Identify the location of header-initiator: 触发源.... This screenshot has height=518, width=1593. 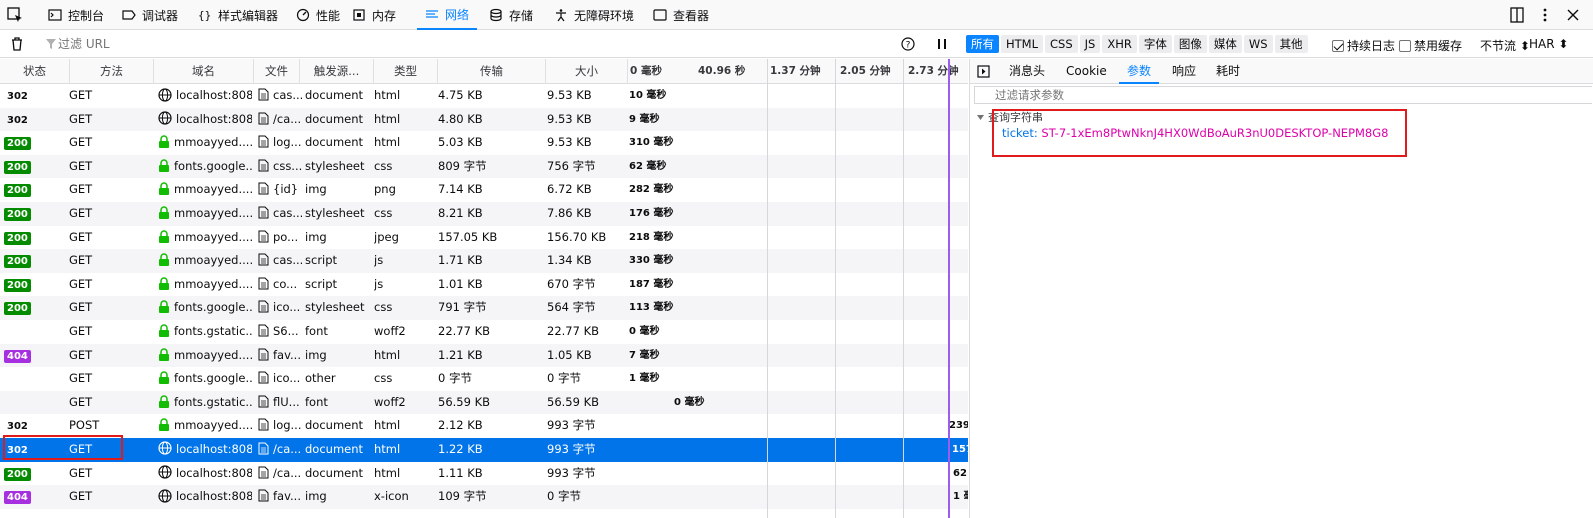
(337, 71).